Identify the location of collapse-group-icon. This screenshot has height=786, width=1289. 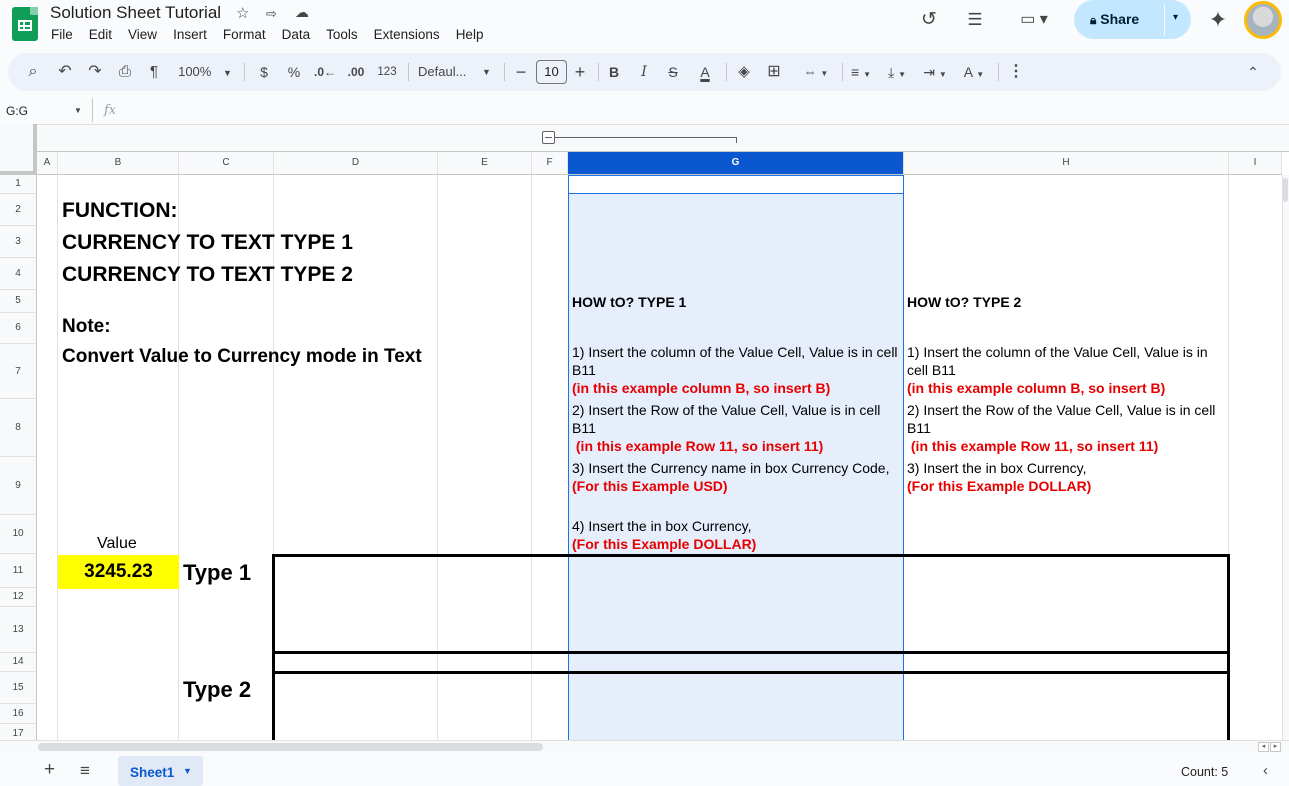
(548, 137).